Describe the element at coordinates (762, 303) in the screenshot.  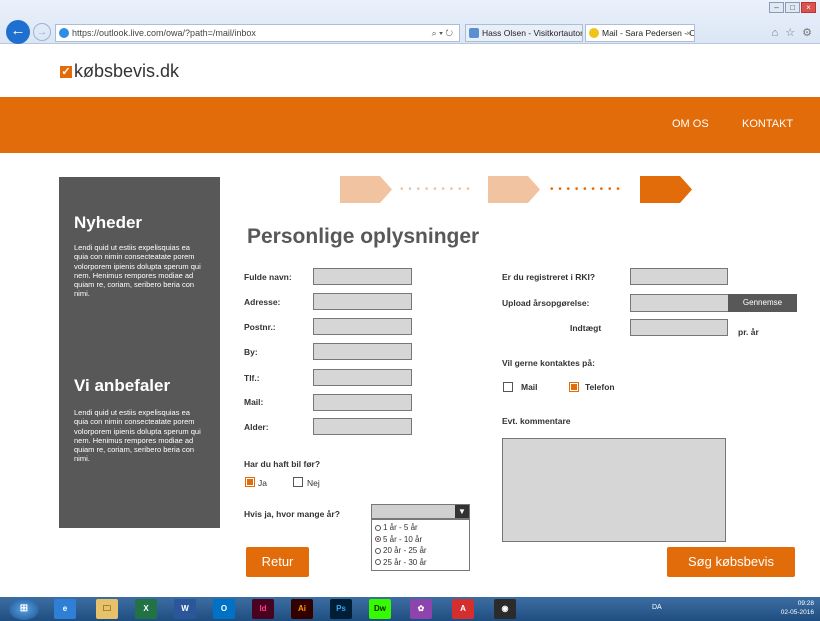
I see `browse-button: Gennemse` at that location.